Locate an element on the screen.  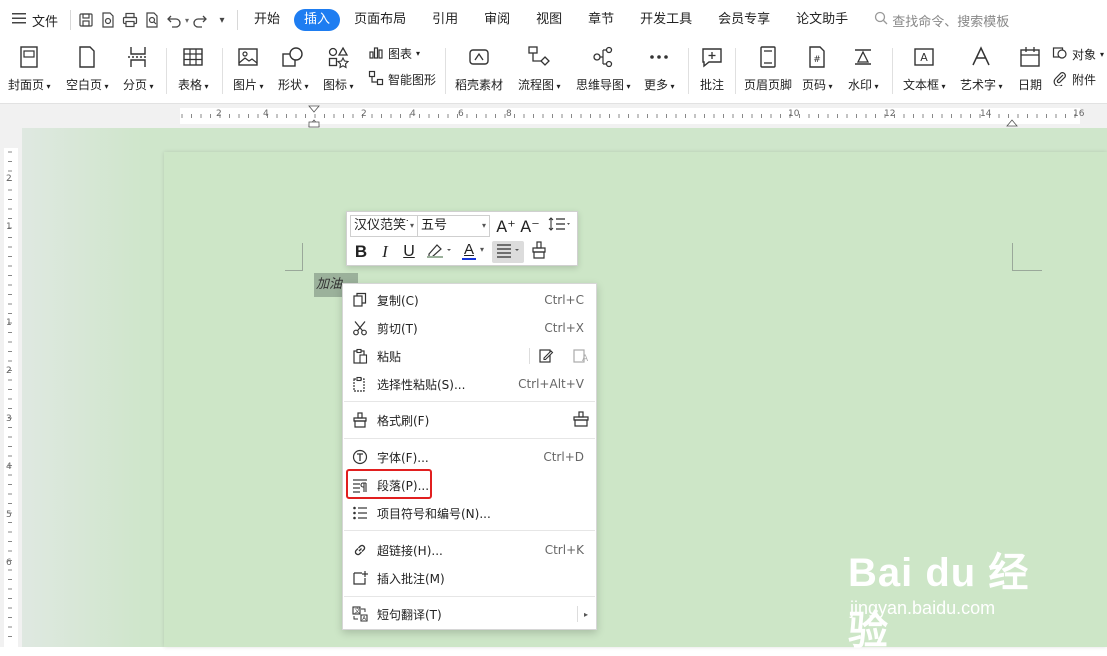
bold-button: B is located at coordinates (361, 252).